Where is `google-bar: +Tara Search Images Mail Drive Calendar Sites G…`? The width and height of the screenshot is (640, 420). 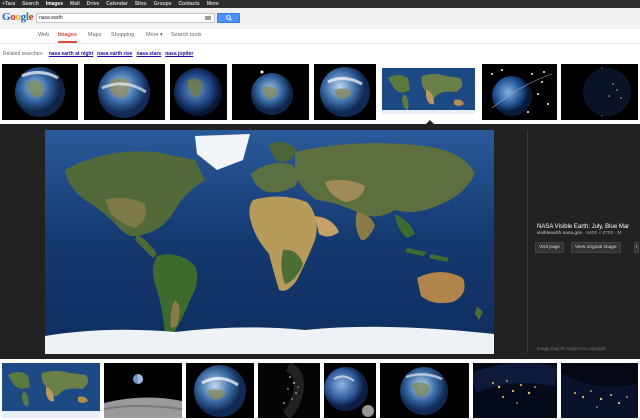 google-bar: +Tara Search Images Mail Drive Calendar Sites G… is located at coordinates (320, 4).